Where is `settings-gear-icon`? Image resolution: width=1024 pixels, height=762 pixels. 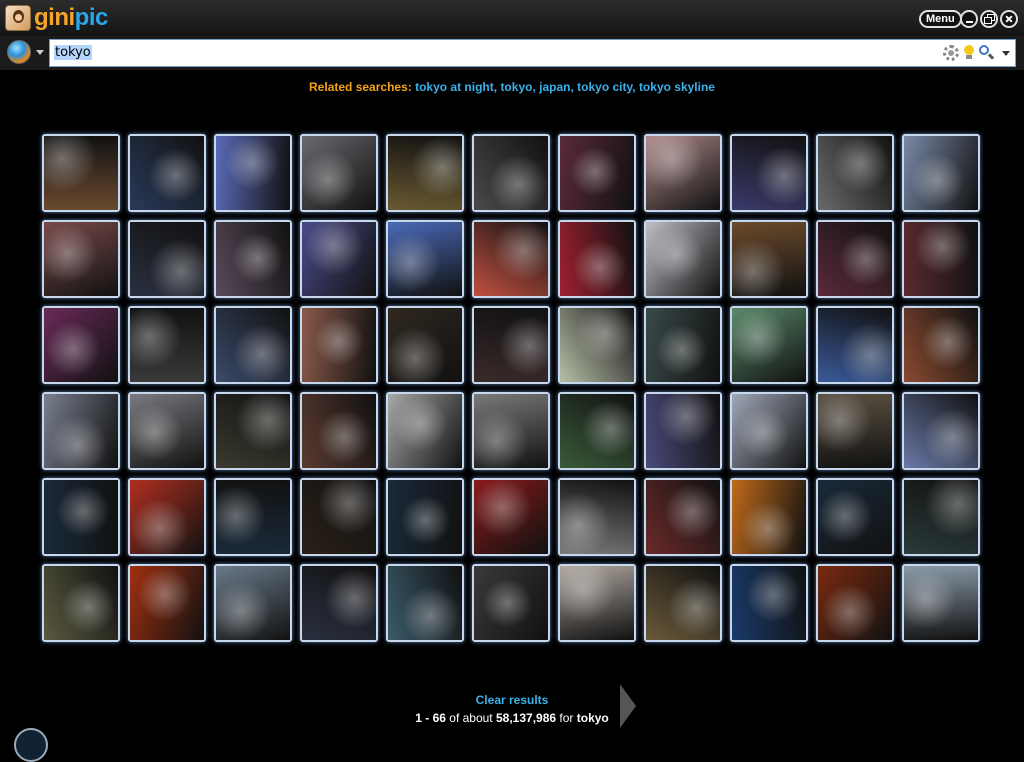 settings-gear-icon is located at coordinates (951, 53).